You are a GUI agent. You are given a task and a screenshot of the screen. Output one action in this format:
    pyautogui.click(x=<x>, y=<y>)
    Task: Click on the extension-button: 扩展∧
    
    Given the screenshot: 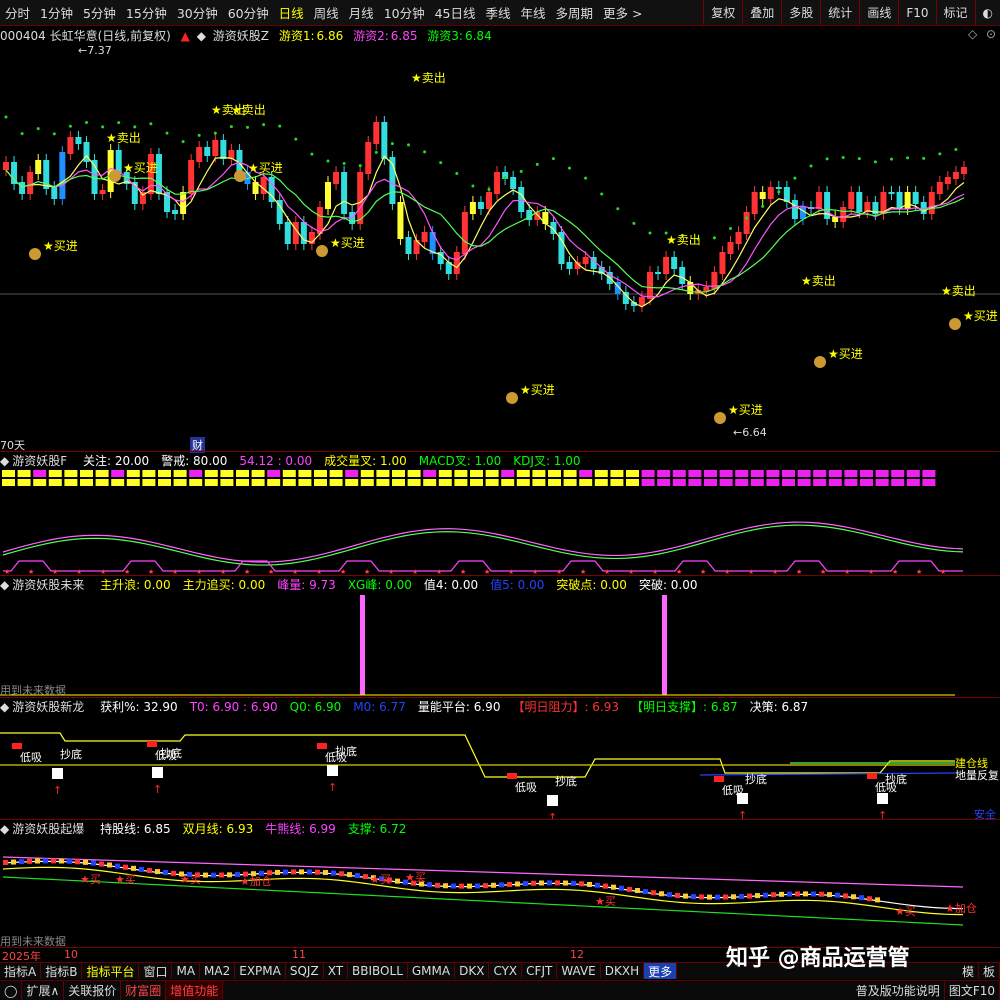 What is the action you would take?
    pyautogui.click(x=43, y=990)
    